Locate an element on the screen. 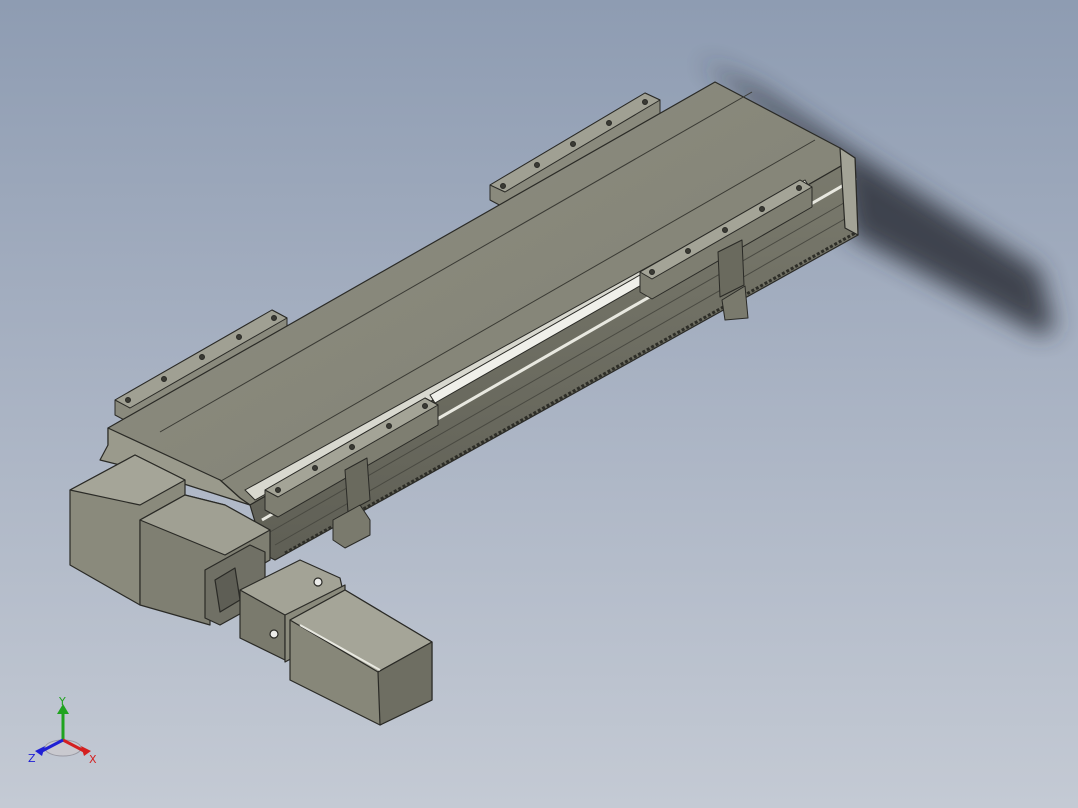  y-axis-label: Y is located at coordinates (62, 702).